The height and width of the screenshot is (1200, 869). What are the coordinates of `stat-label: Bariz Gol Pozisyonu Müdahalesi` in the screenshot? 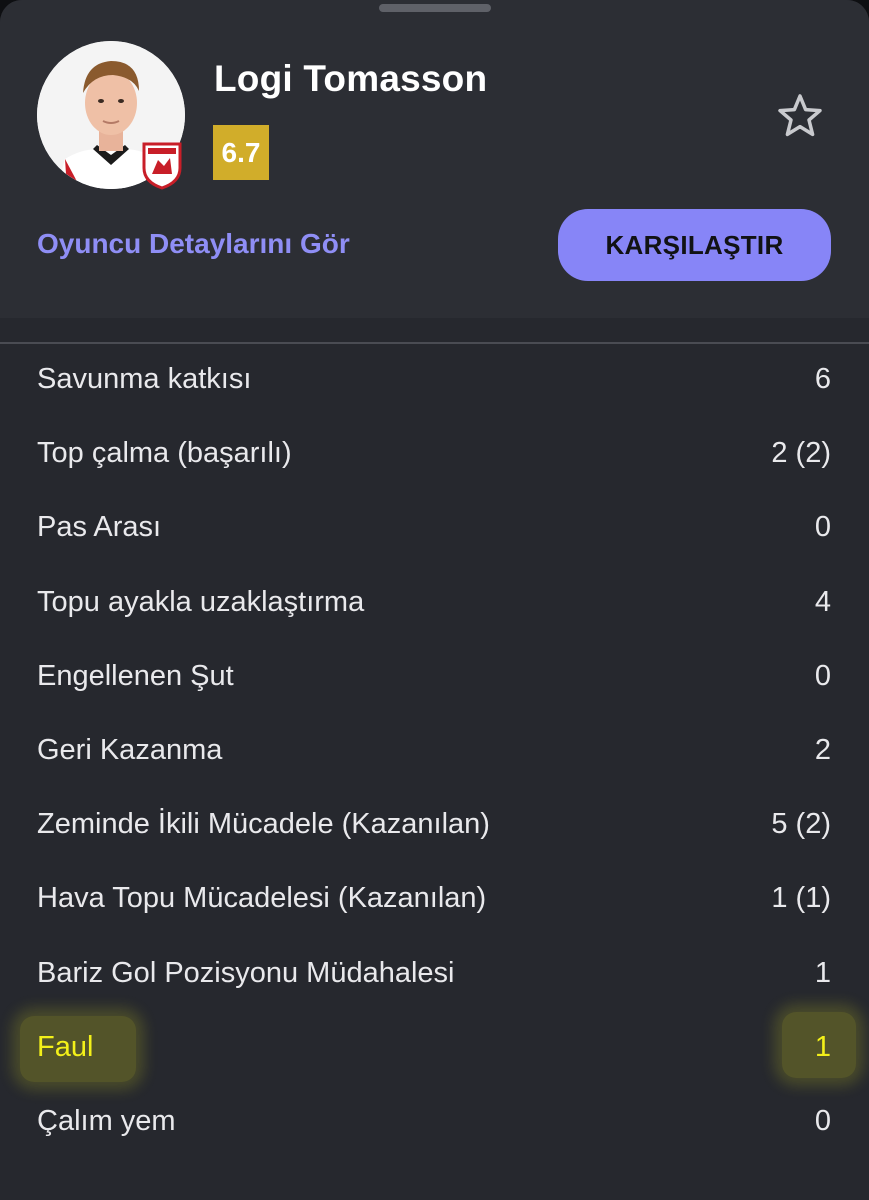 It's located at (246, 972).